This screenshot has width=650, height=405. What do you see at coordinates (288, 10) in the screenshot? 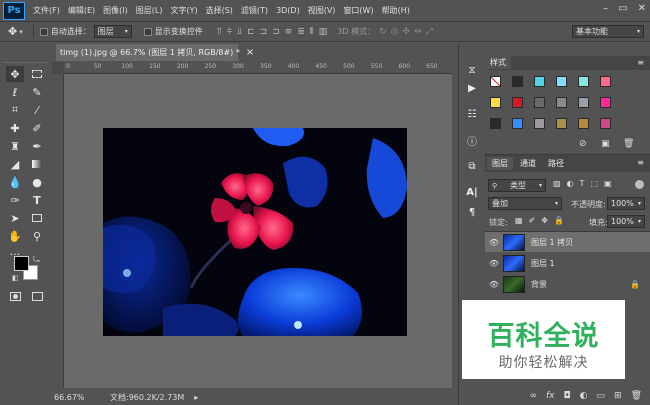
I see `menu-3d: 3D(D)` at bounding box center [288, 10].